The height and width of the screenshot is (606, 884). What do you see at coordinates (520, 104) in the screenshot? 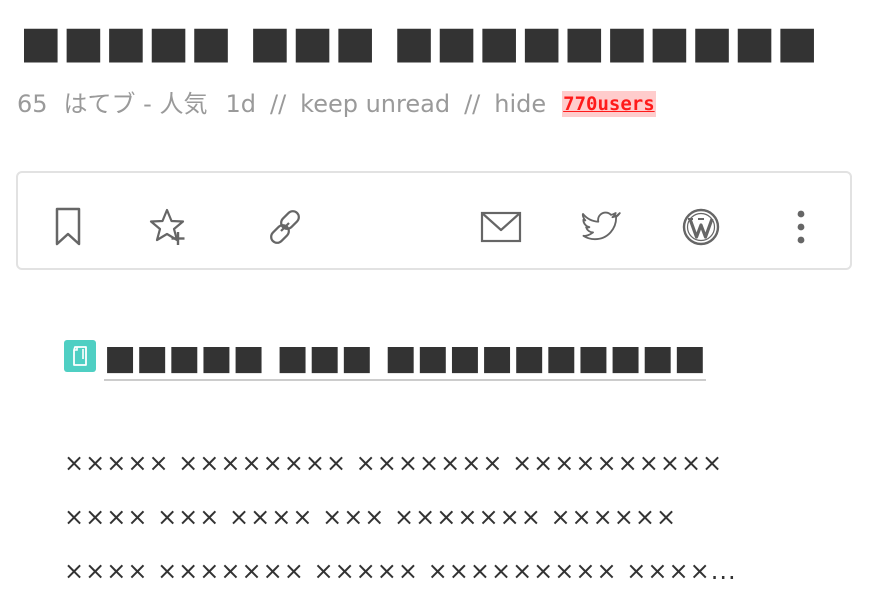
I see `hide-link: hide` at bounding box center [520, 104].